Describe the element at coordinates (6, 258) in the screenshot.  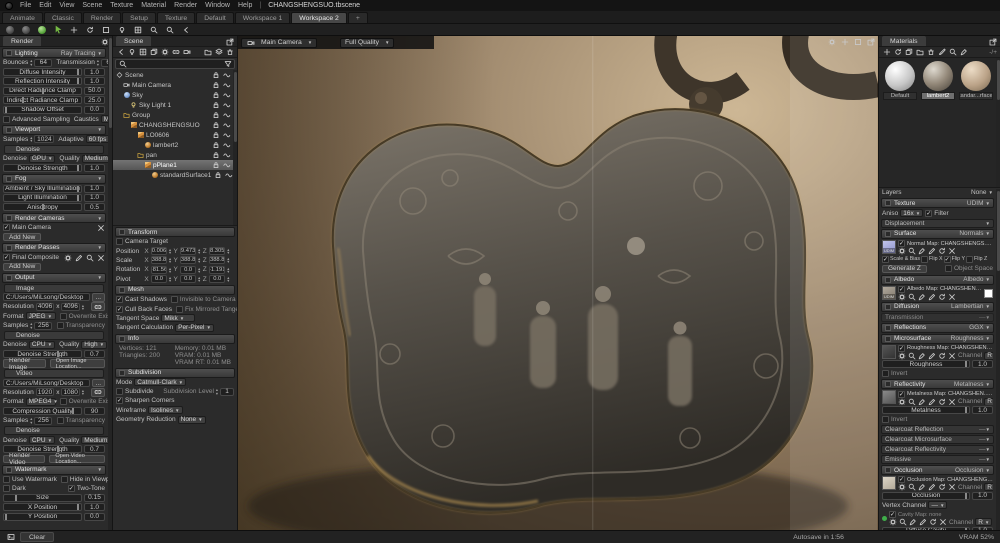
I see `enable-checkbox: ✓` at that location.